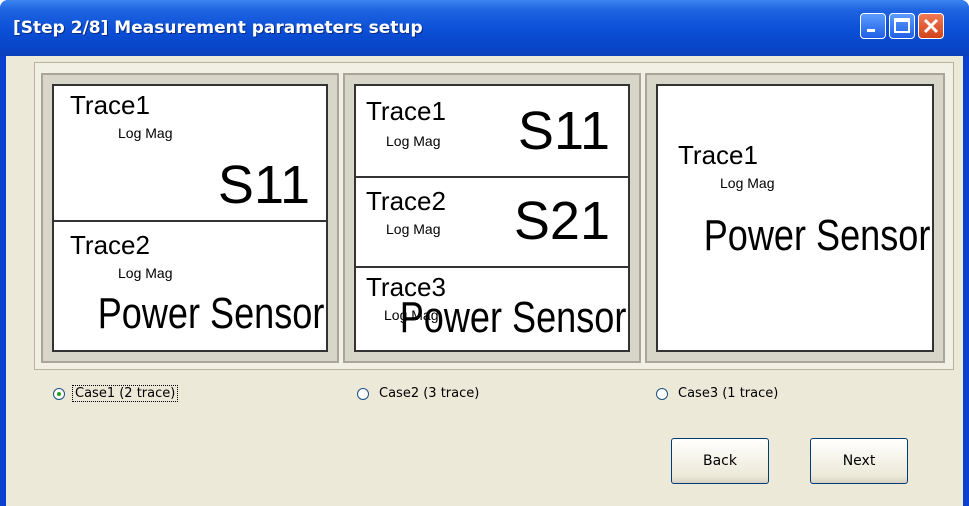  I want to click on maximize-button, so click(902, 26).